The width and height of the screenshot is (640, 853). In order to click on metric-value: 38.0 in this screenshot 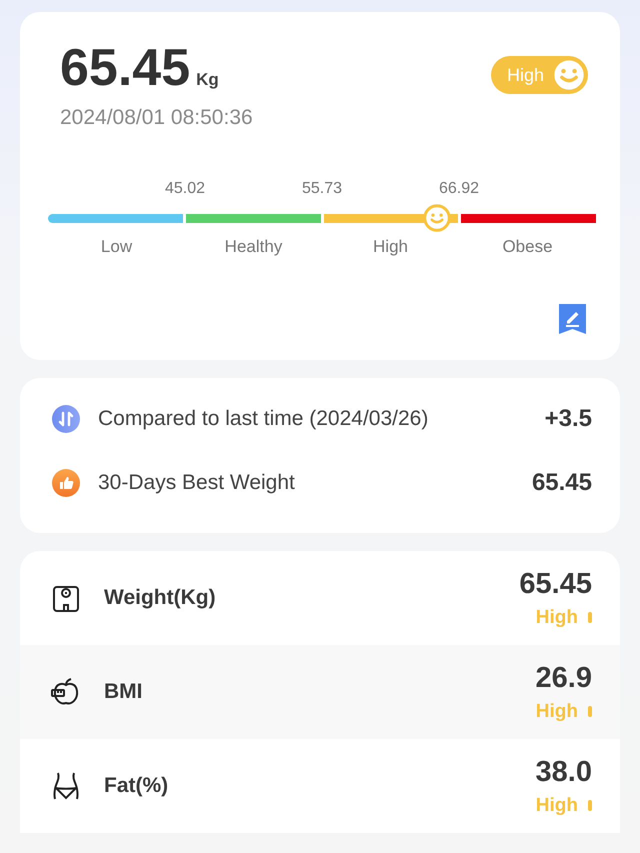, I will do `click(564, 772)`.